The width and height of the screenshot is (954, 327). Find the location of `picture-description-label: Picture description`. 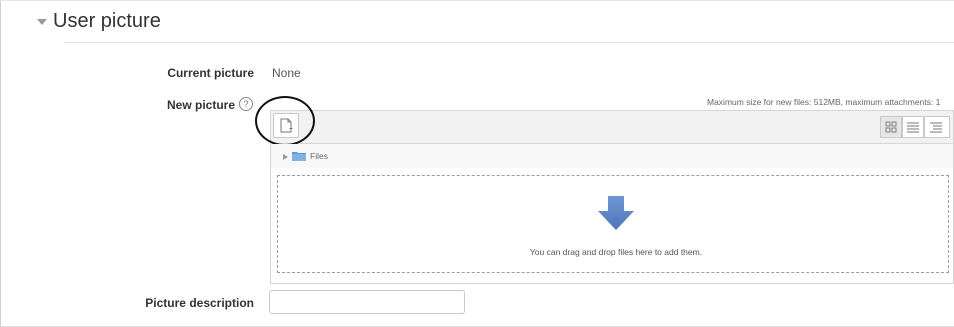

picture-description-label: Picture description is located at coordinates (199, 303).